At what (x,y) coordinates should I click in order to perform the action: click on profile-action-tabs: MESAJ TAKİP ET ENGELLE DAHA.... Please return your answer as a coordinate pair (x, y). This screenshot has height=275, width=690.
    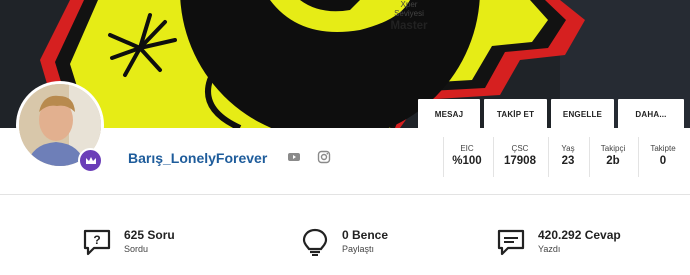
    Looking at the image, I should click on (551, 114).